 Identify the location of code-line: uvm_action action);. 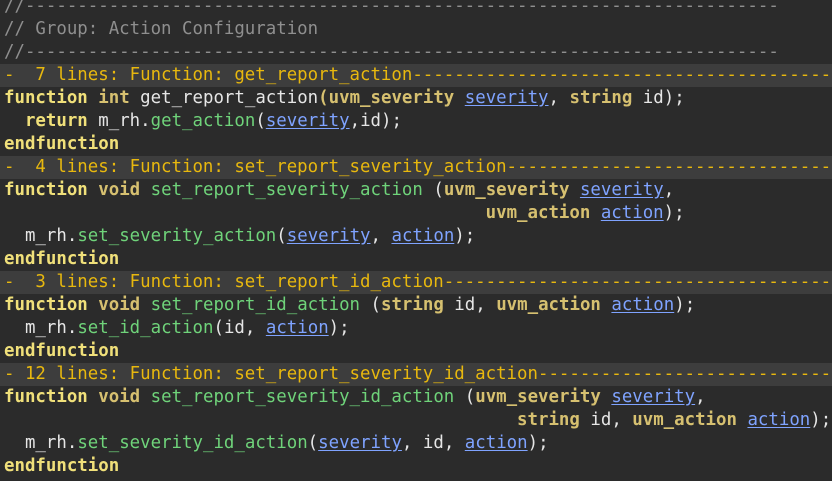
(585, 213).